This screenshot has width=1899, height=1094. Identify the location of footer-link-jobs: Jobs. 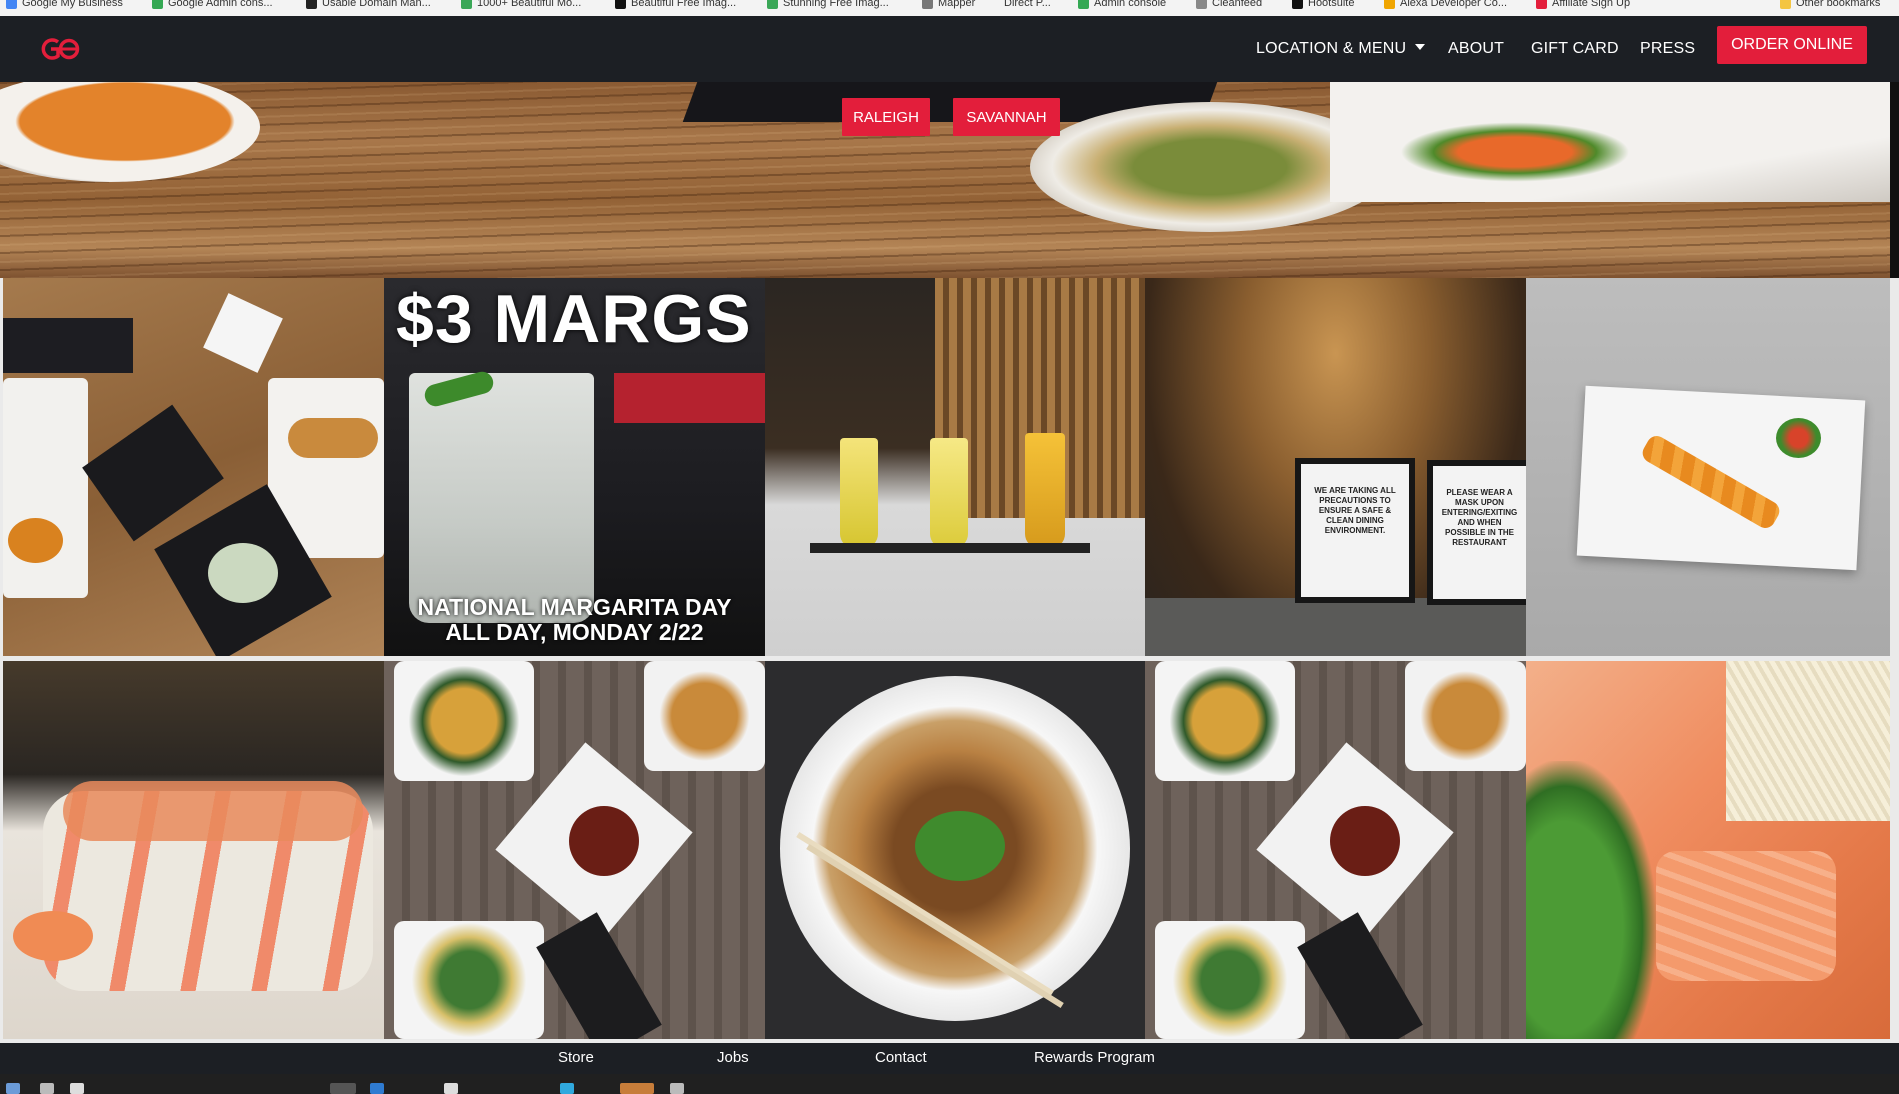
(733, 1057).